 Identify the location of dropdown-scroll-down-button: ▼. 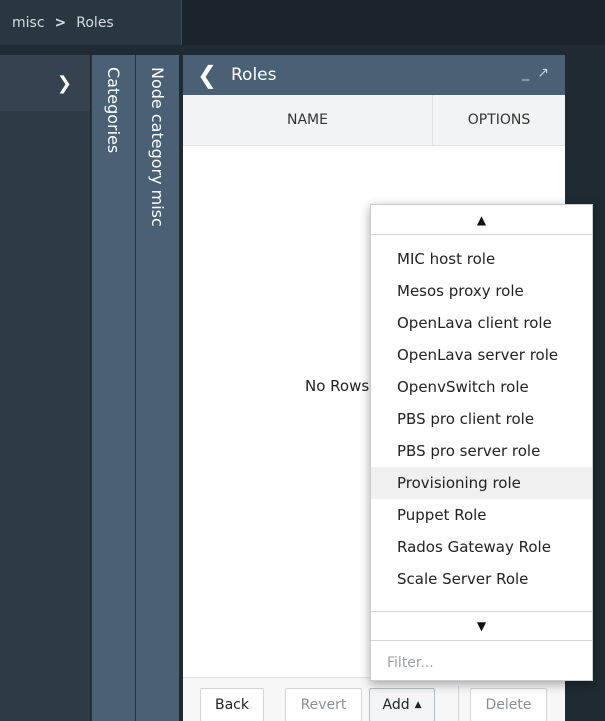
(481, 626).